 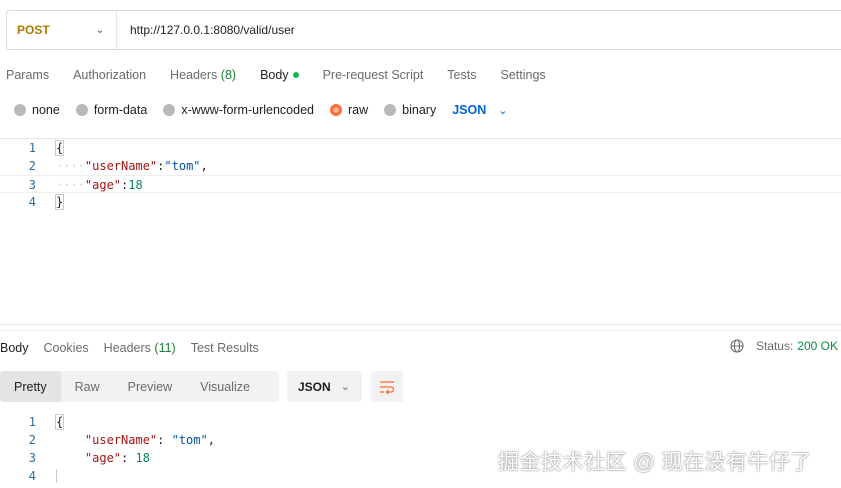 I want to click on radio-selected-icon, so click(x=336, y=110).